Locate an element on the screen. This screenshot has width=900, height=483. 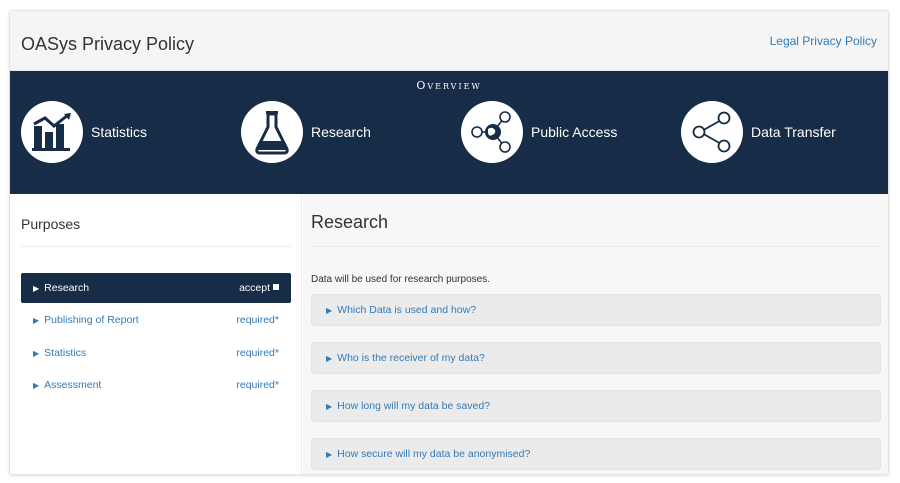
overview-label: Data Transfer is located at coordinates (793, 132).